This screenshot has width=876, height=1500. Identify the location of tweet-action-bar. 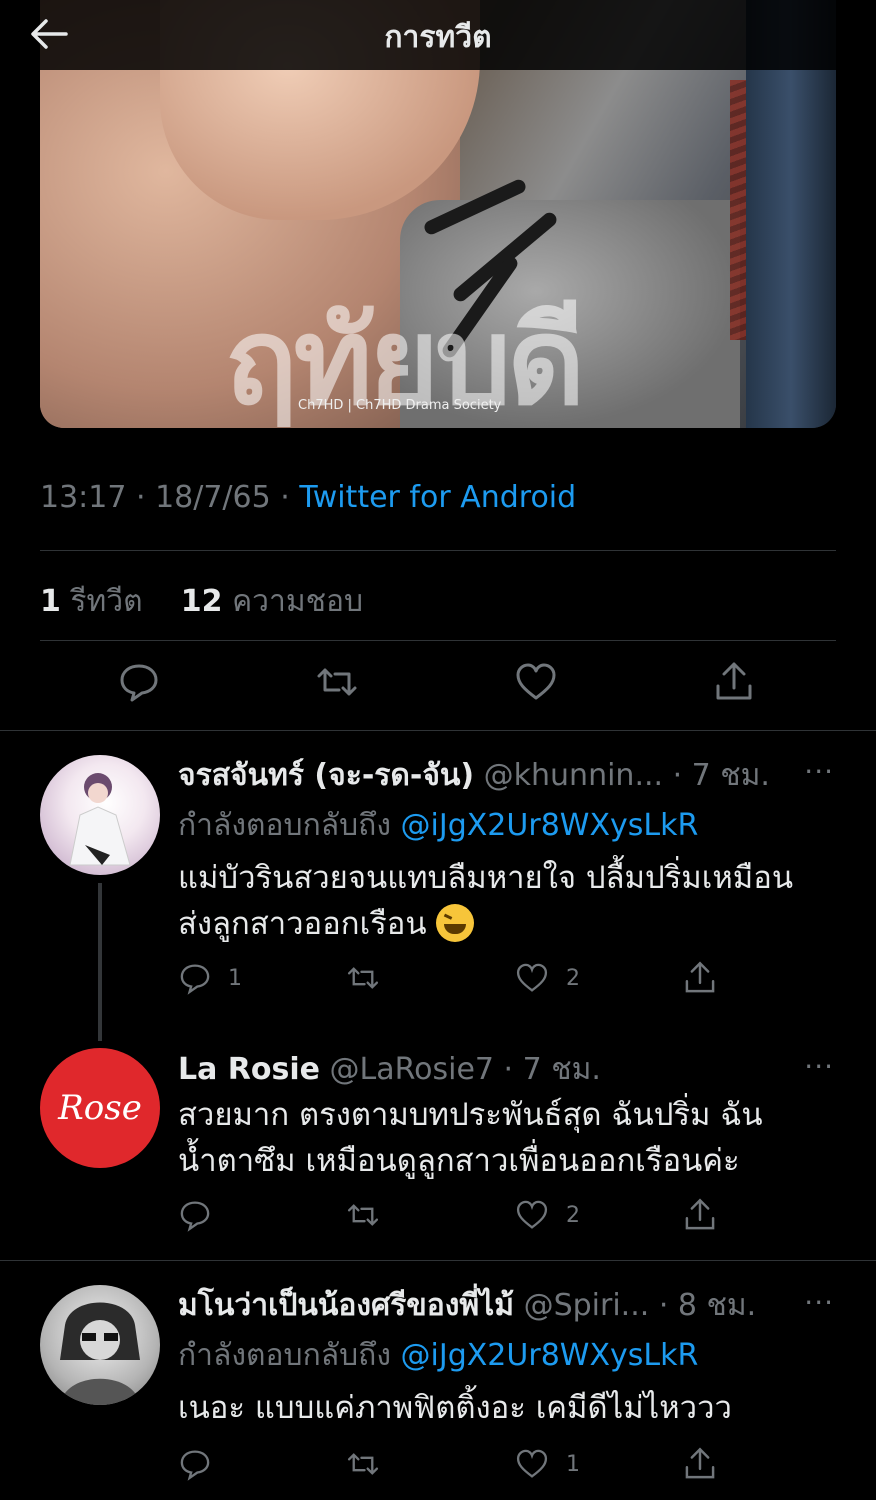
(438, 687).